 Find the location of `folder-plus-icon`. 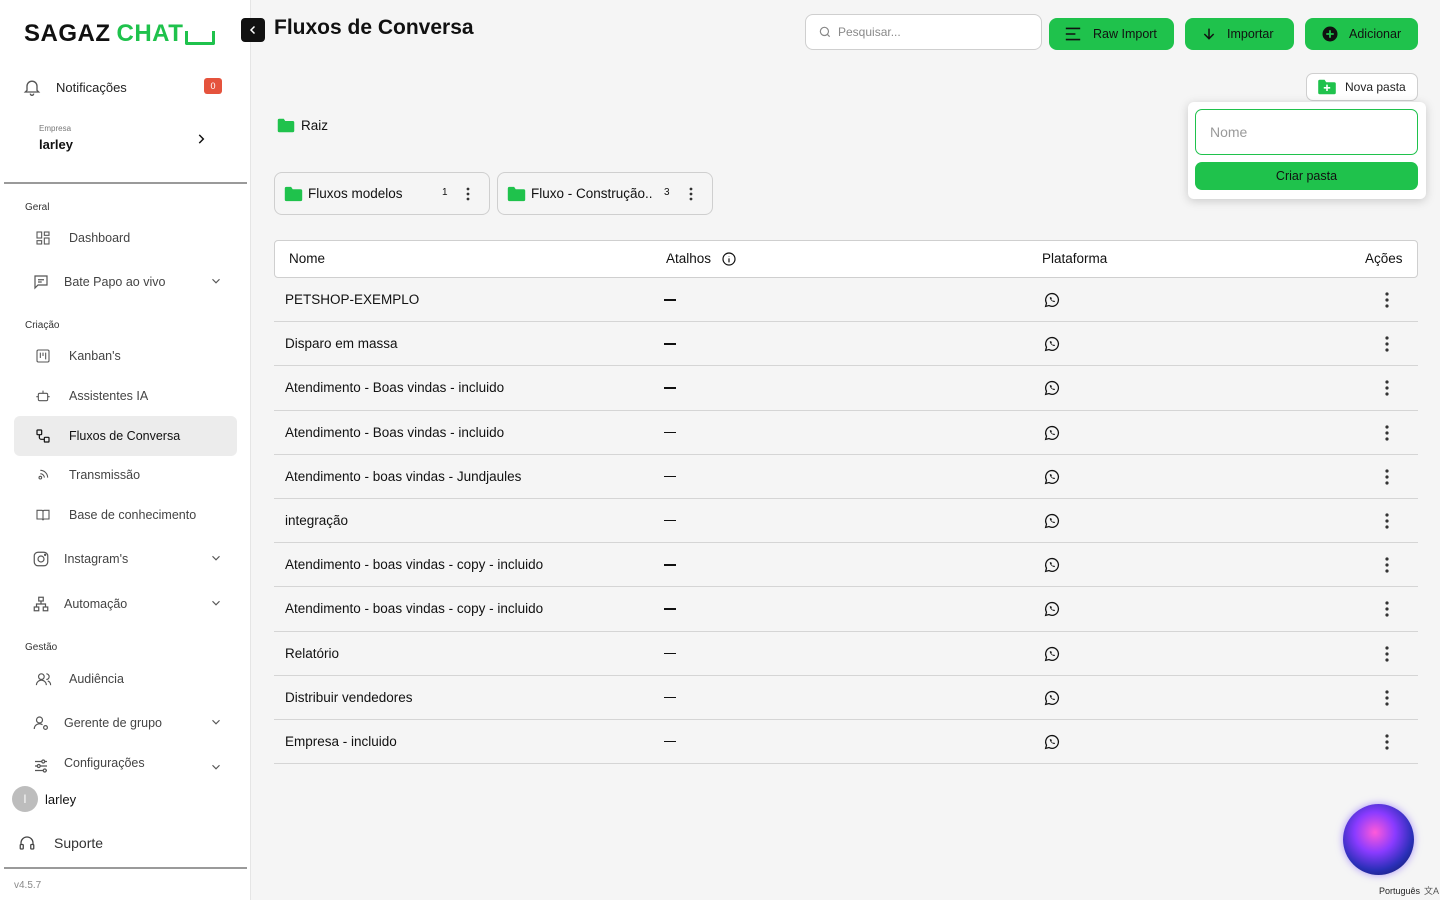

folder-plus-icon is located at coordinates (1327, 87).